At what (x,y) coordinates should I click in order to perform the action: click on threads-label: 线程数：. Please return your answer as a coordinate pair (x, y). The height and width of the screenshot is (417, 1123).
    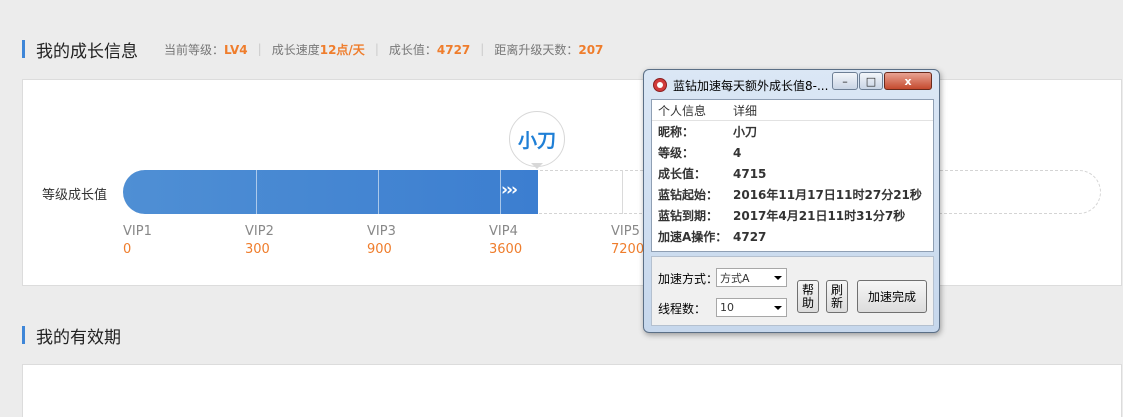
    Looking at the image, I should click on (682, 309).